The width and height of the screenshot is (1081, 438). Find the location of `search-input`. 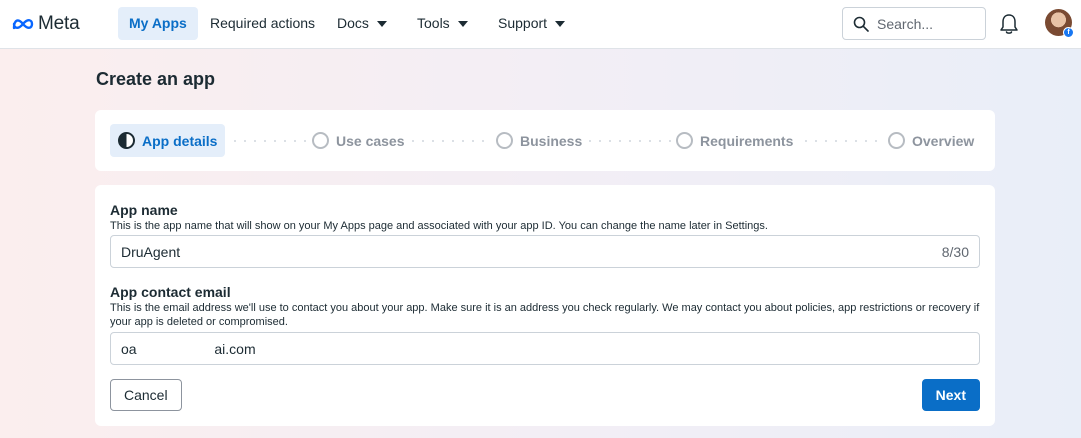

search-input is located at coordinates (927, 23).